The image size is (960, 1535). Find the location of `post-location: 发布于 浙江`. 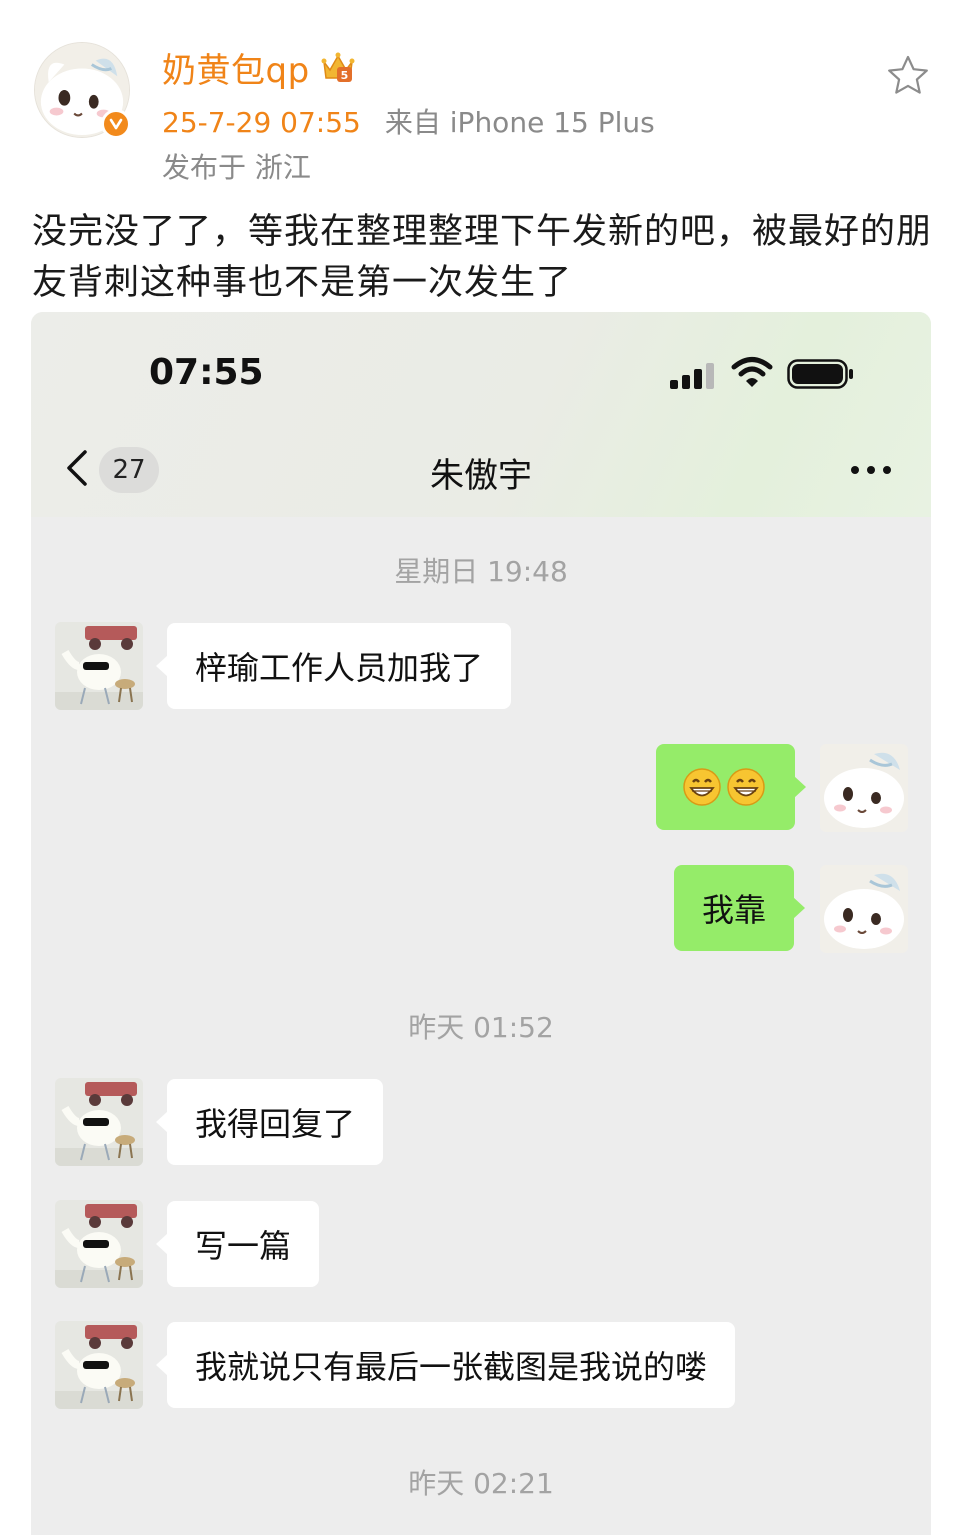

post-location: 发布于 浙江 is located at coordinates (236, 167).